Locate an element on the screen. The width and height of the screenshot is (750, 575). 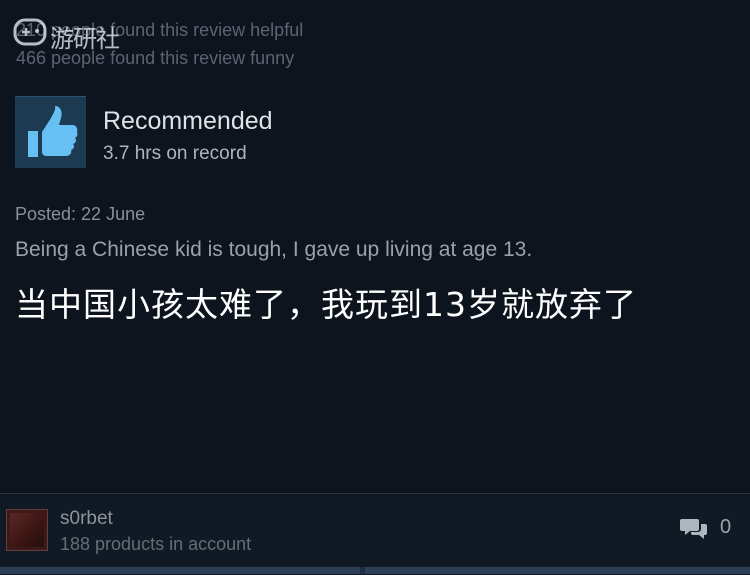
watermark-text: 游研社 is located at coordinates (85, 39).